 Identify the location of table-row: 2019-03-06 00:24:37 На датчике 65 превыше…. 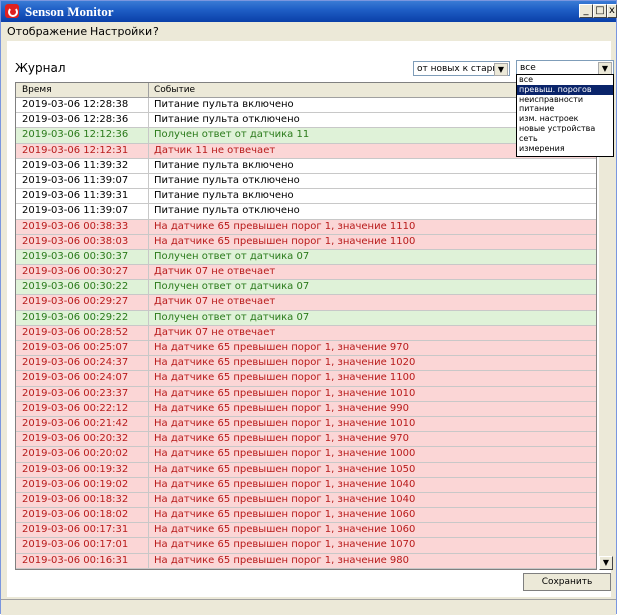
(306, 364).